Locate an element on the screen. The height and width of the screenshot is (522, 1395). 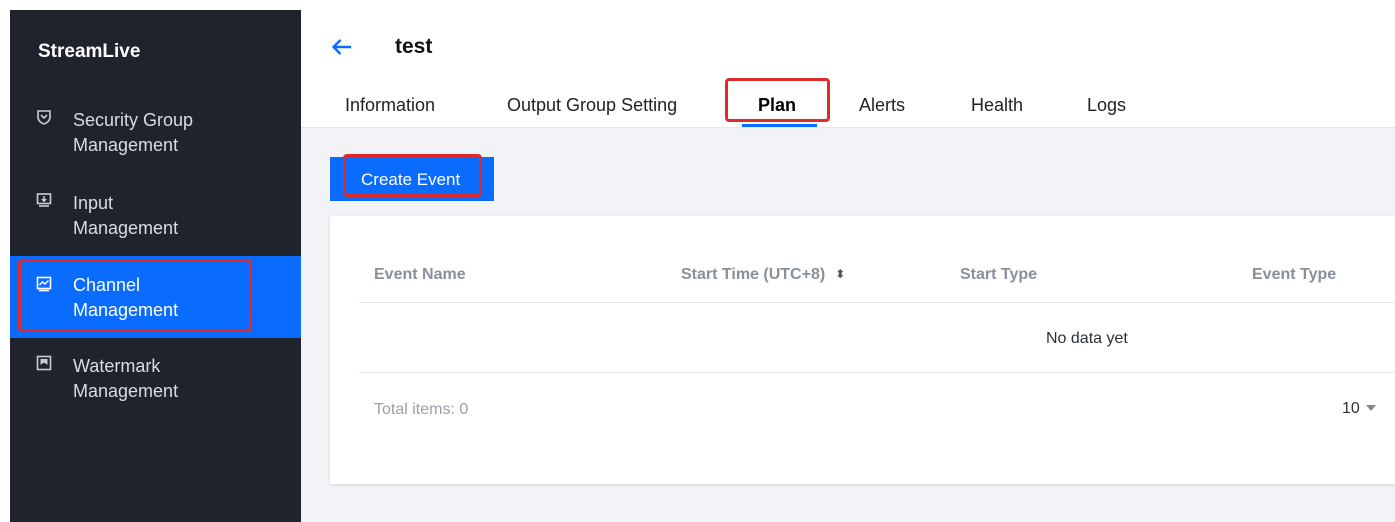
sidebar-item-security-group: Security Group Management is located at coordinates (155, 138).